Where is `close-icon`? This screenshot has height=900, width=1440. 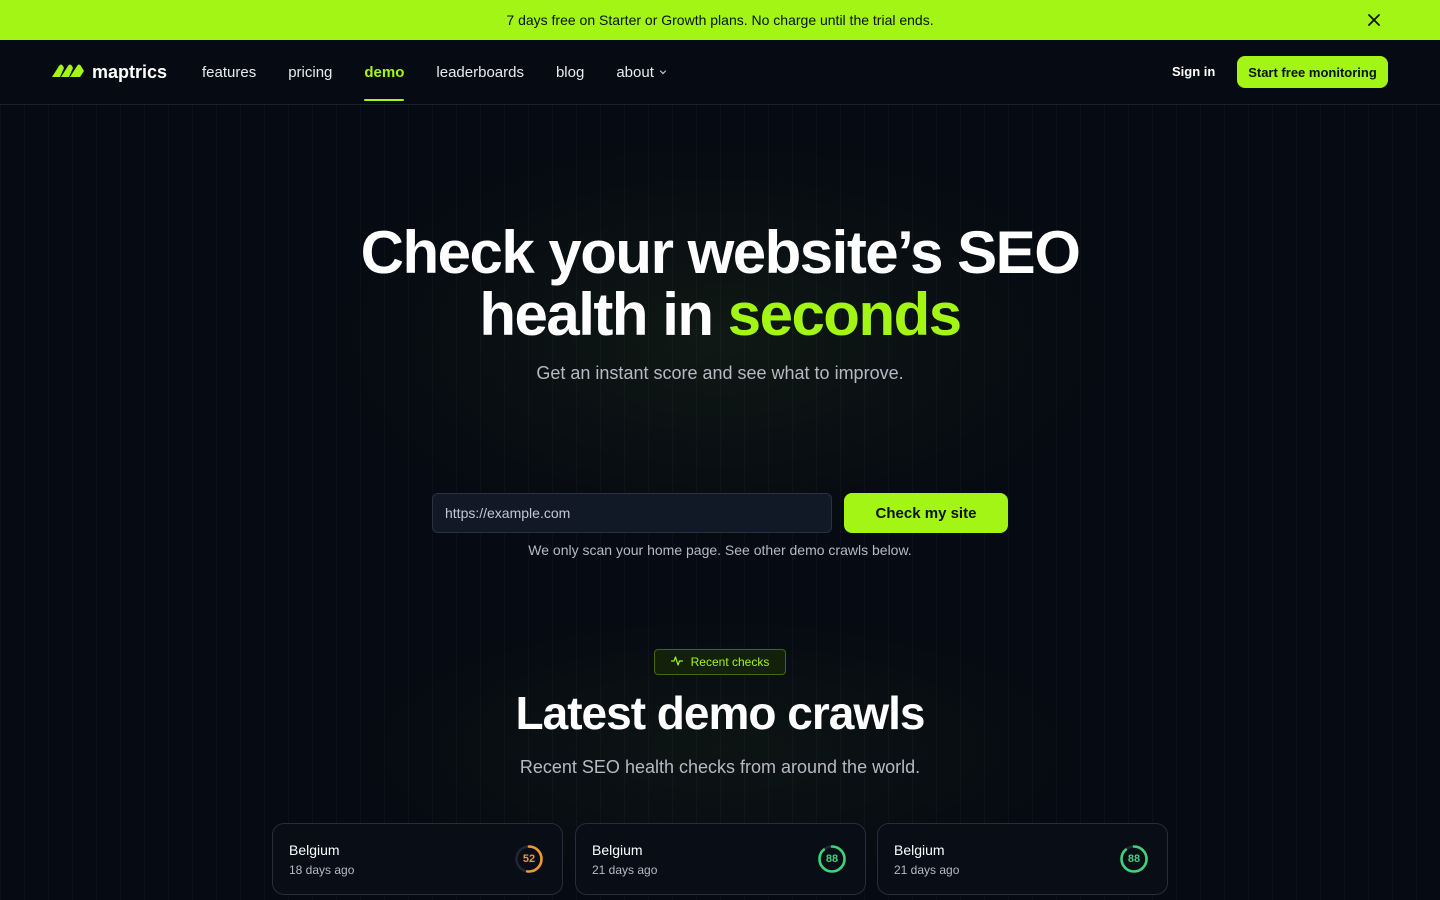 close-icon is located at coordinates (1374, 20).